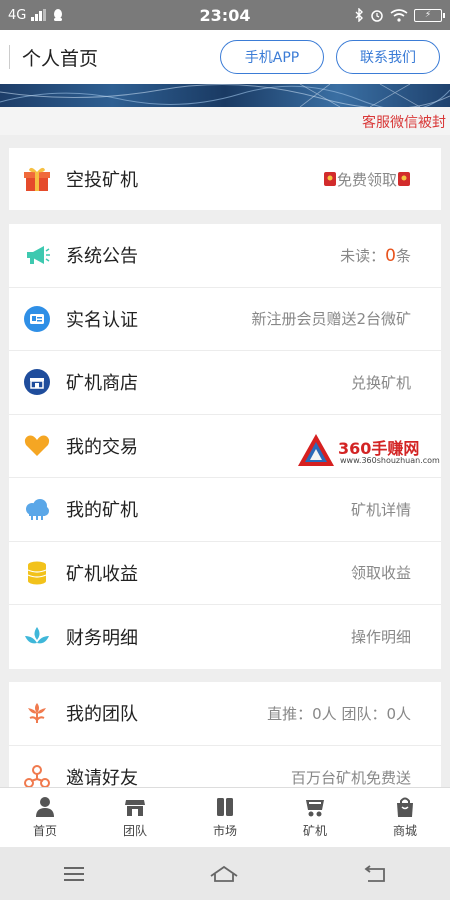 This screenshot has width=450, height=900. What do you see at coordinates (405, 817) in the screenshot?
I see `tab-mall: 商城` at bounding box center [405, 817].